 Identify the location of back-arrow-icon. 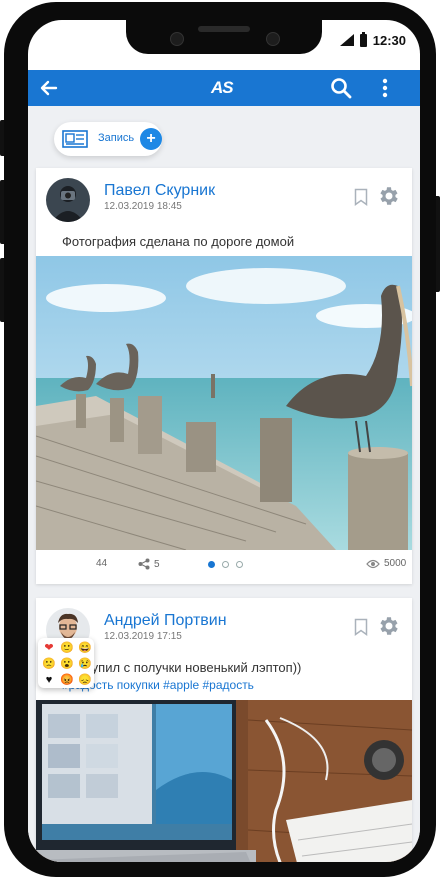
(49, 88).